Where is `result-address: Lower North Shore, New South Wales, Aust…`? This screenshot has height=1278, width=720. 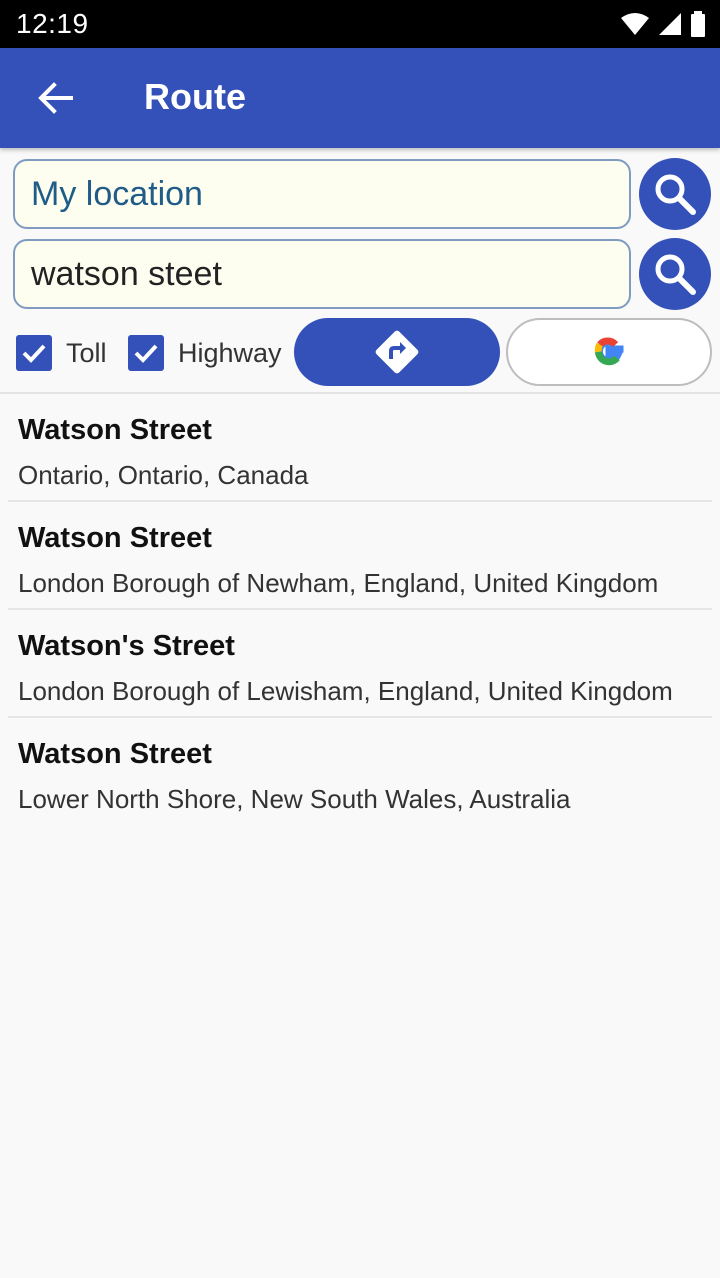
result-address: Lower North Shore, New South Wales, Aust… is located at coordinates (294, 799).